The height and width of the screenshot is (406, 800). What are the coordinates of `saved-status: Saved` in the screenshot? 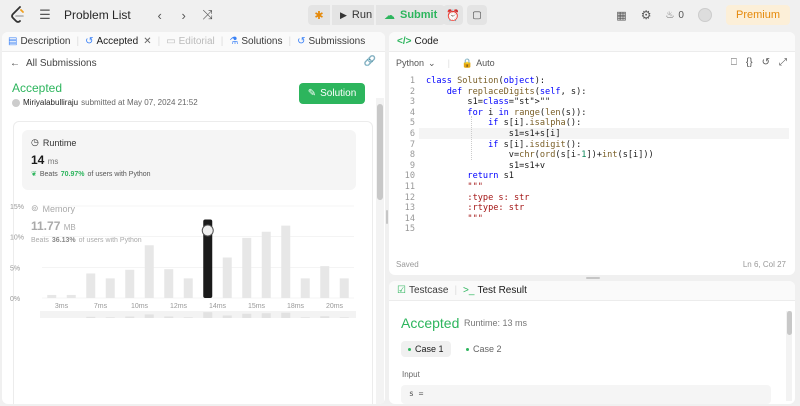 It's located at (407, 264).